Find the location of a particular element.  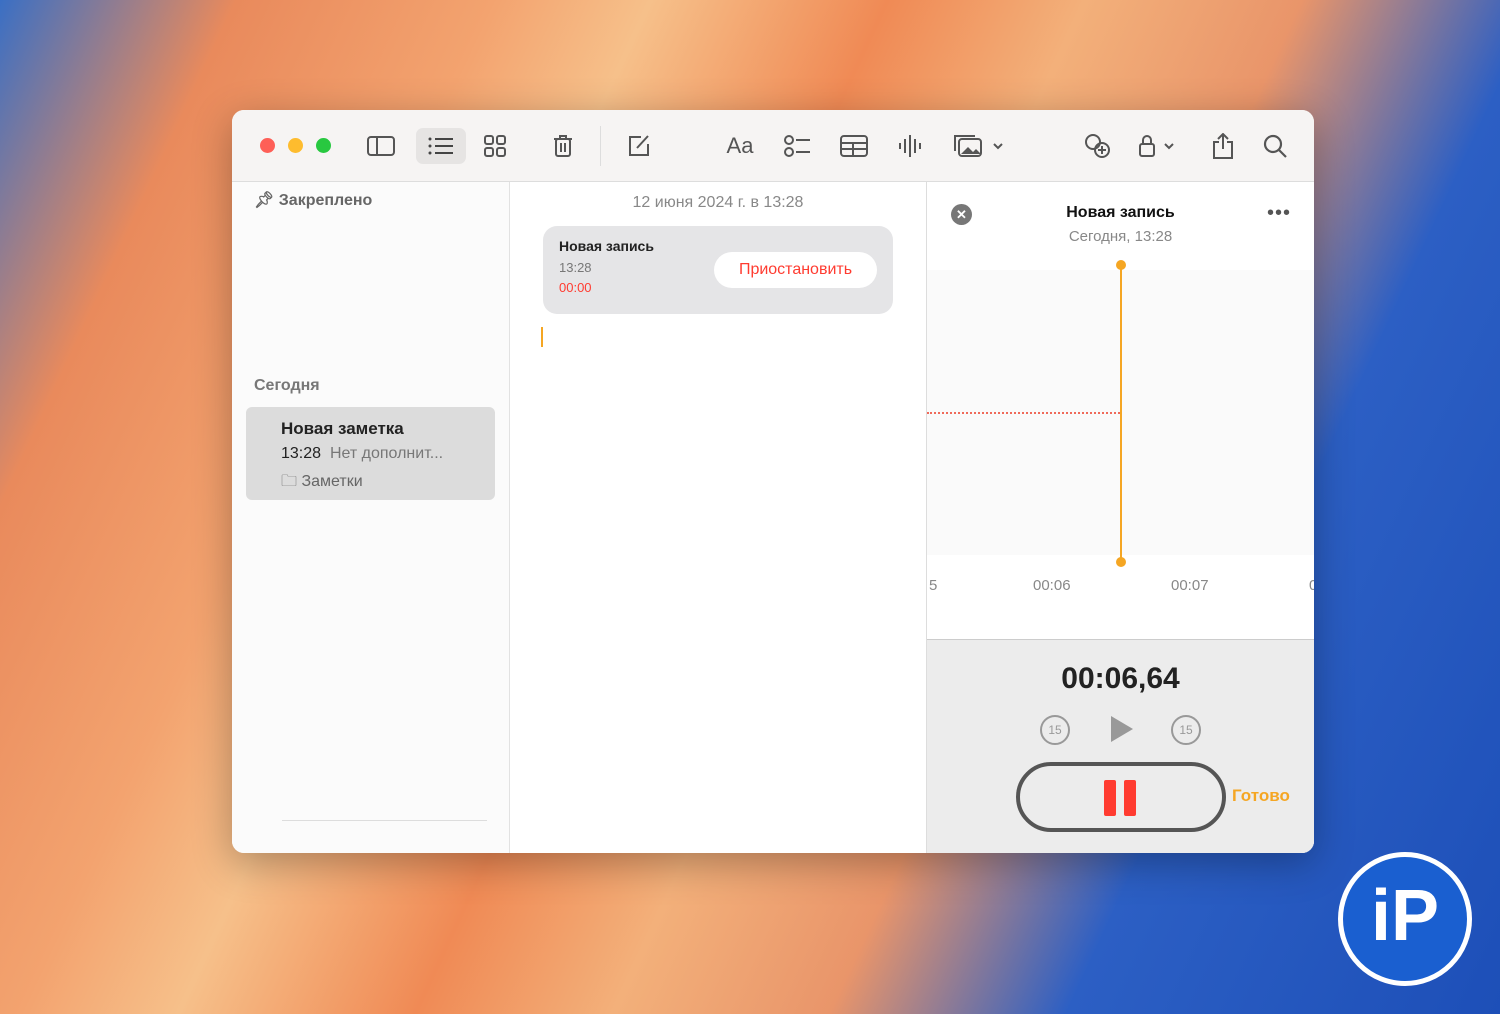

tick-label: 00:07 is located at coordinates (1190, 585).